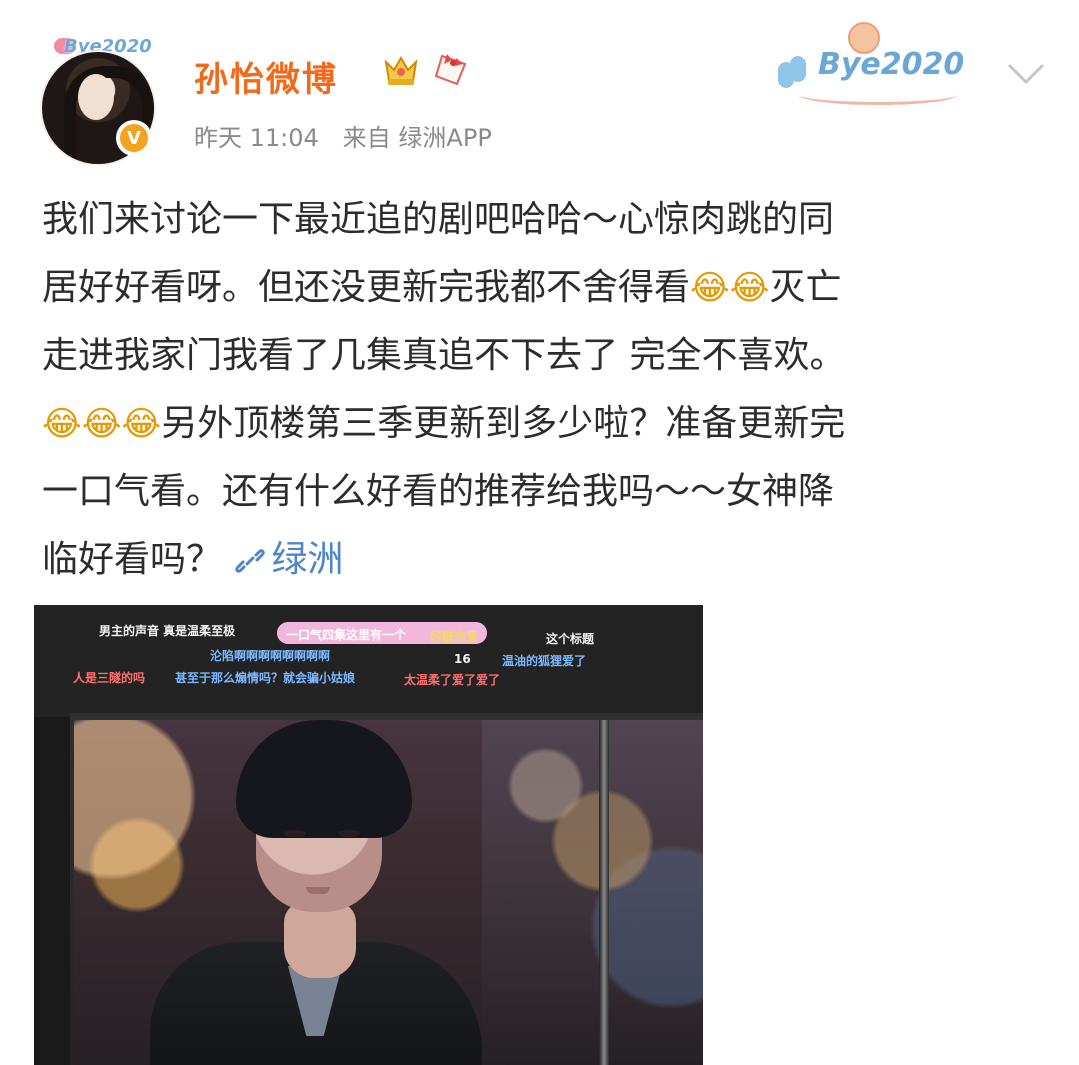  What do you see at coordinates (256, 138) in the screenshot?
I see `post-time: 昨天 11:04` at bounding box center [256, 138].